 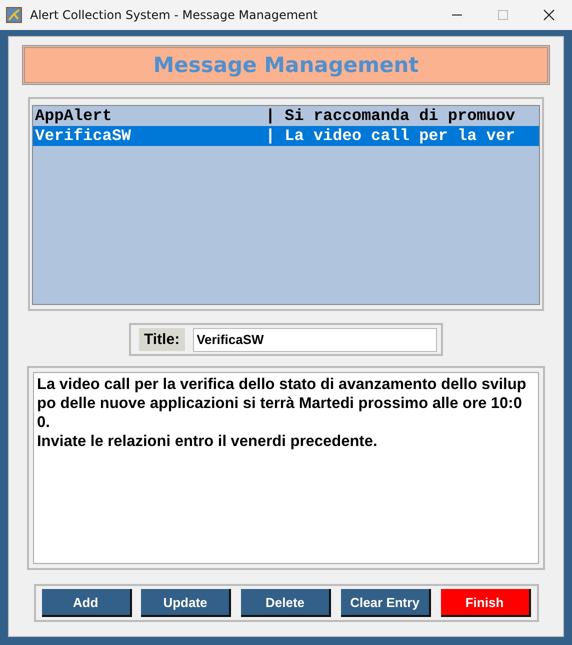 I want to click on app-icon, so click(x=14, y=15).